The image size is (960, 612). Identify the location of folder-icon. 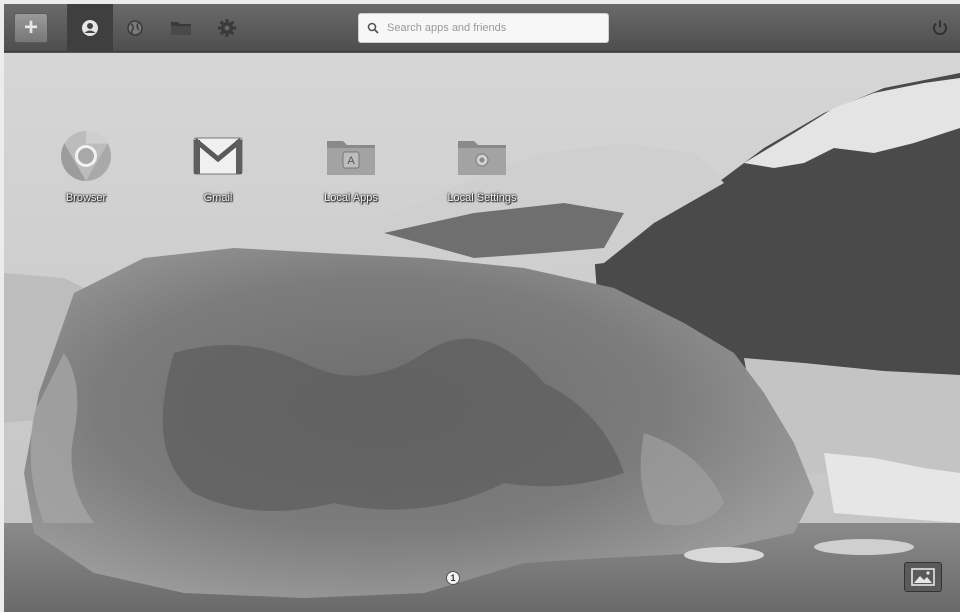
(181, 28).